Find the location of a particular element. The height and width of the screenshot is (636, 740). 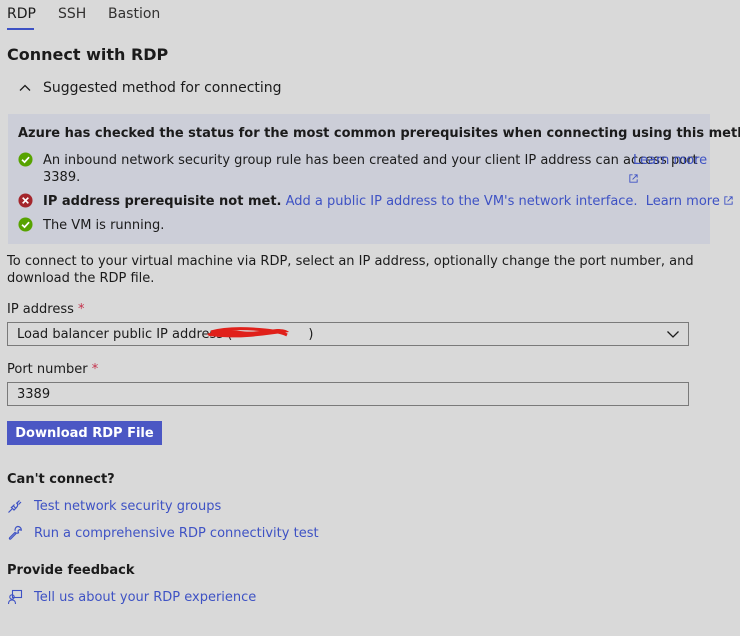

ip-address-label: IP address * is located at coordinates (46, 309).